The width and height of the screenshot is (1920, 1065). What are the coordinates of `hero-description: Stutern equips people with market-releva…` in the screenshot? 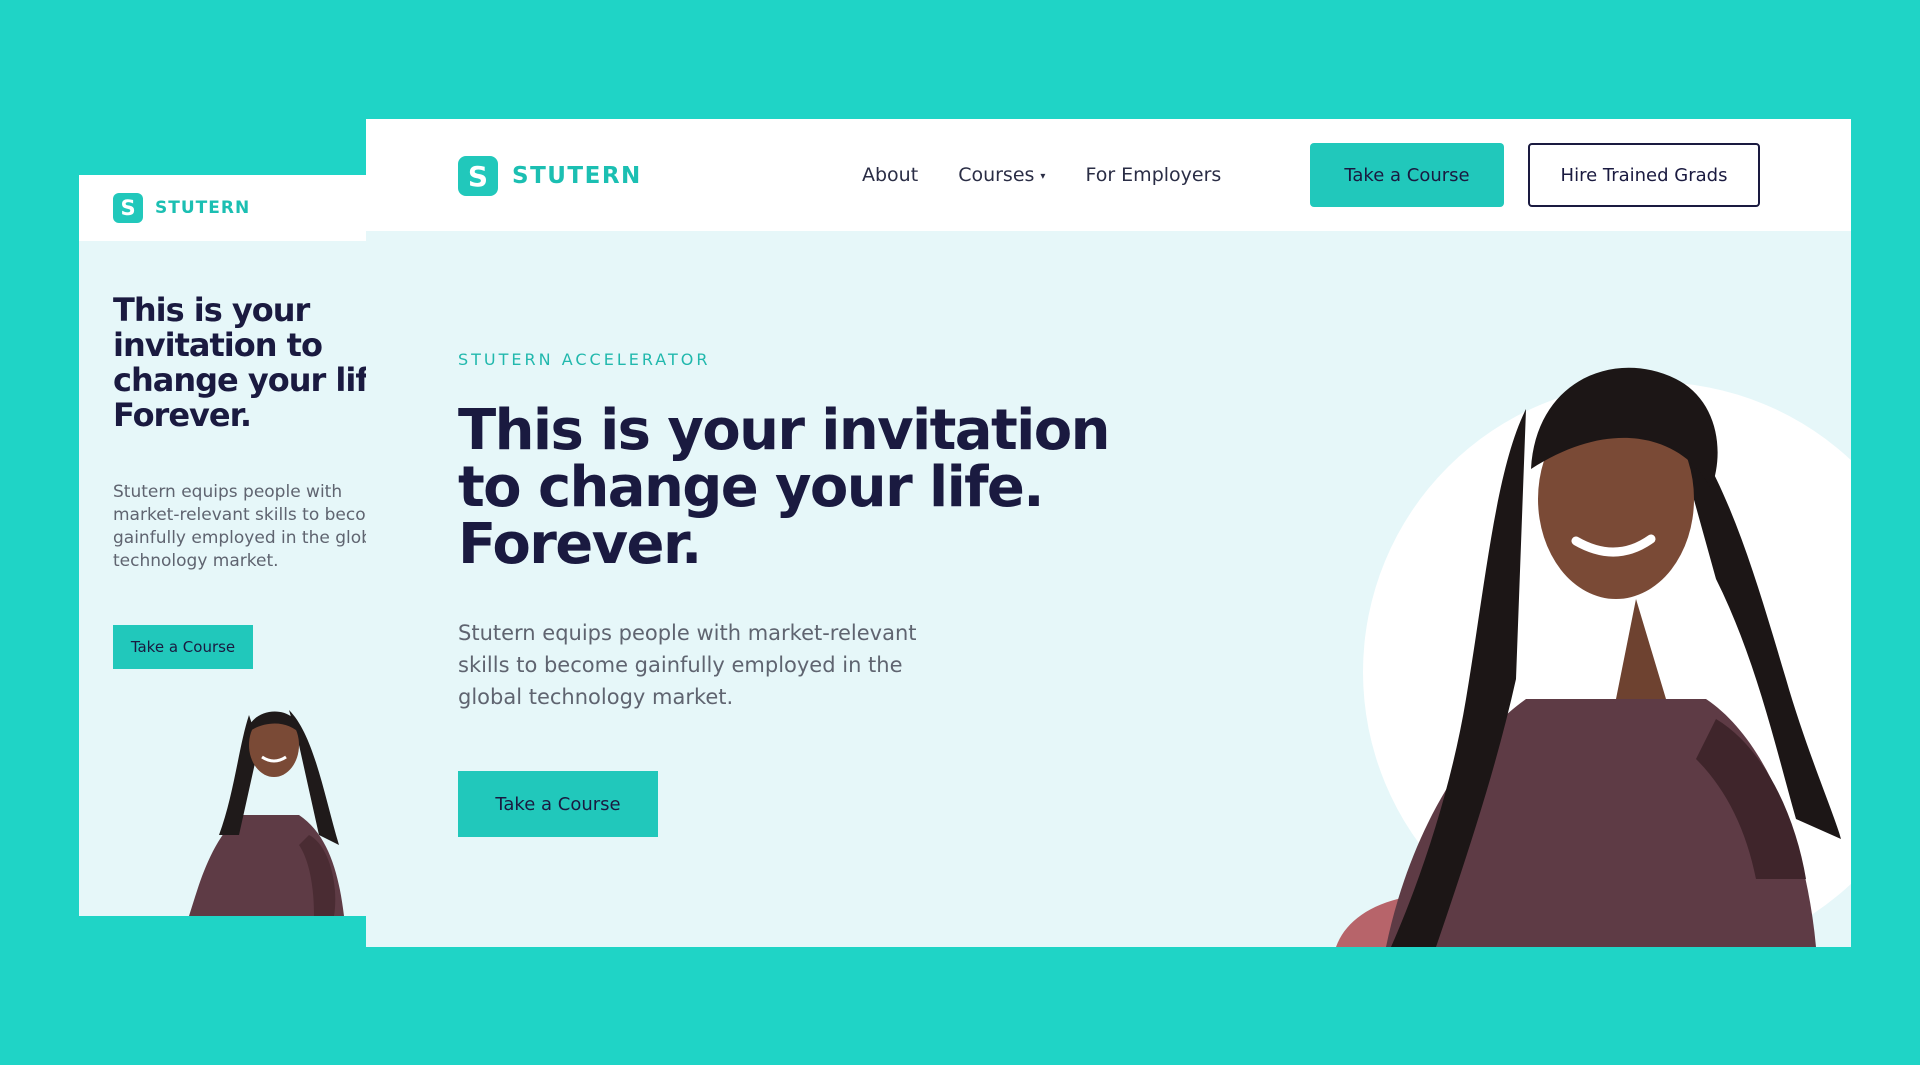 It's located at (687, 665).